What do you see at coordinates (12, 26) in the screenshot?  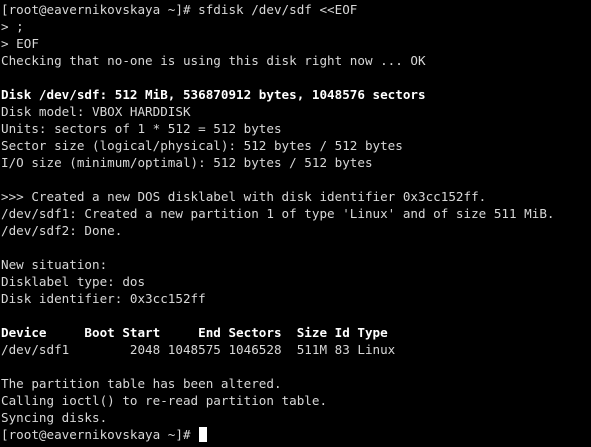 I see `heredoc-line: > ;` at bounding box center [12, 26].